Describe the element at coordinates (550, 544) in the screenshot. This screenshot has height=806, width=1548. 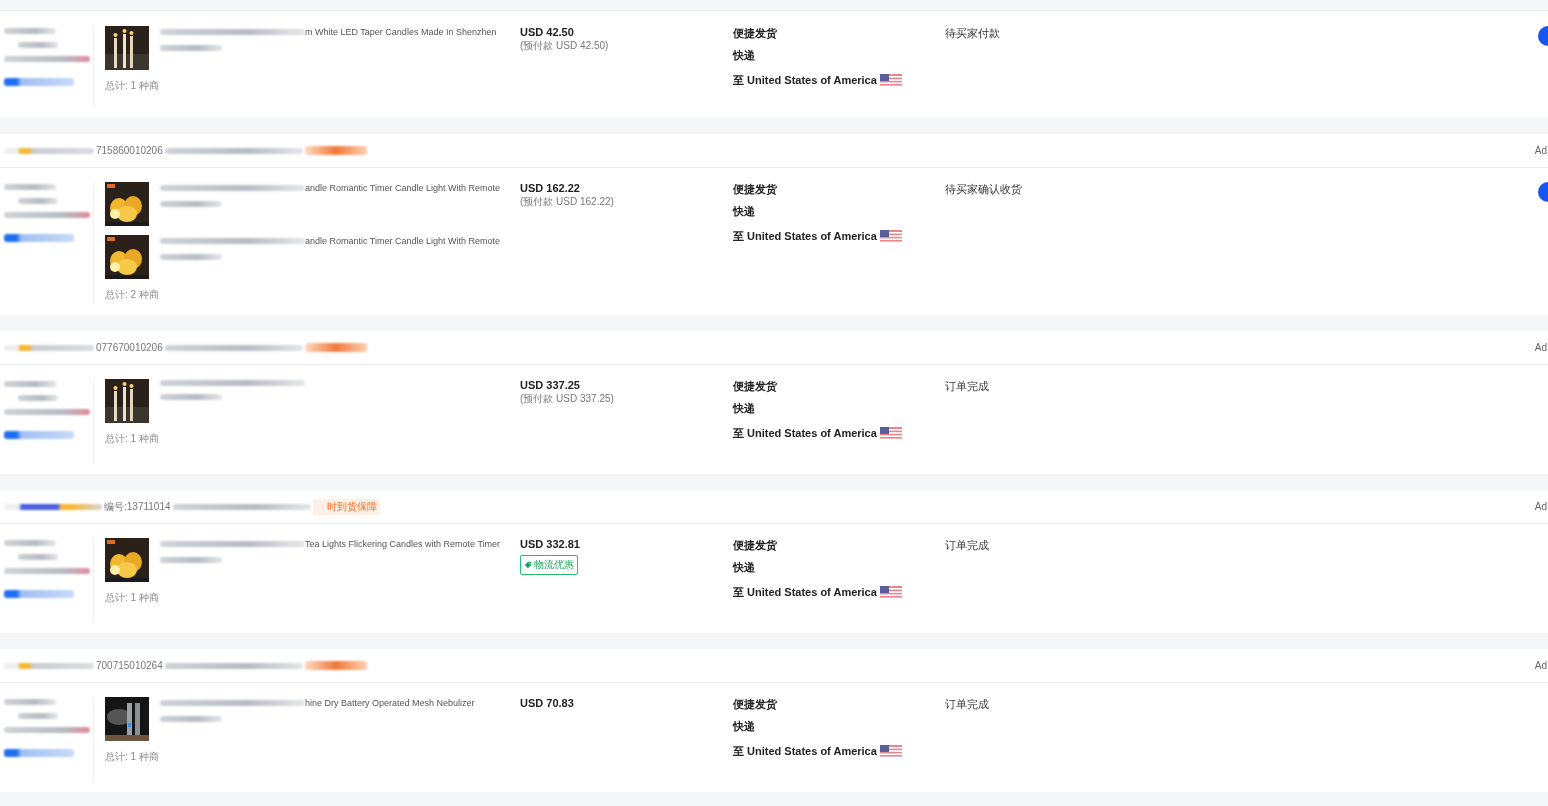
I see `order-price: USD 332.81` at that location.